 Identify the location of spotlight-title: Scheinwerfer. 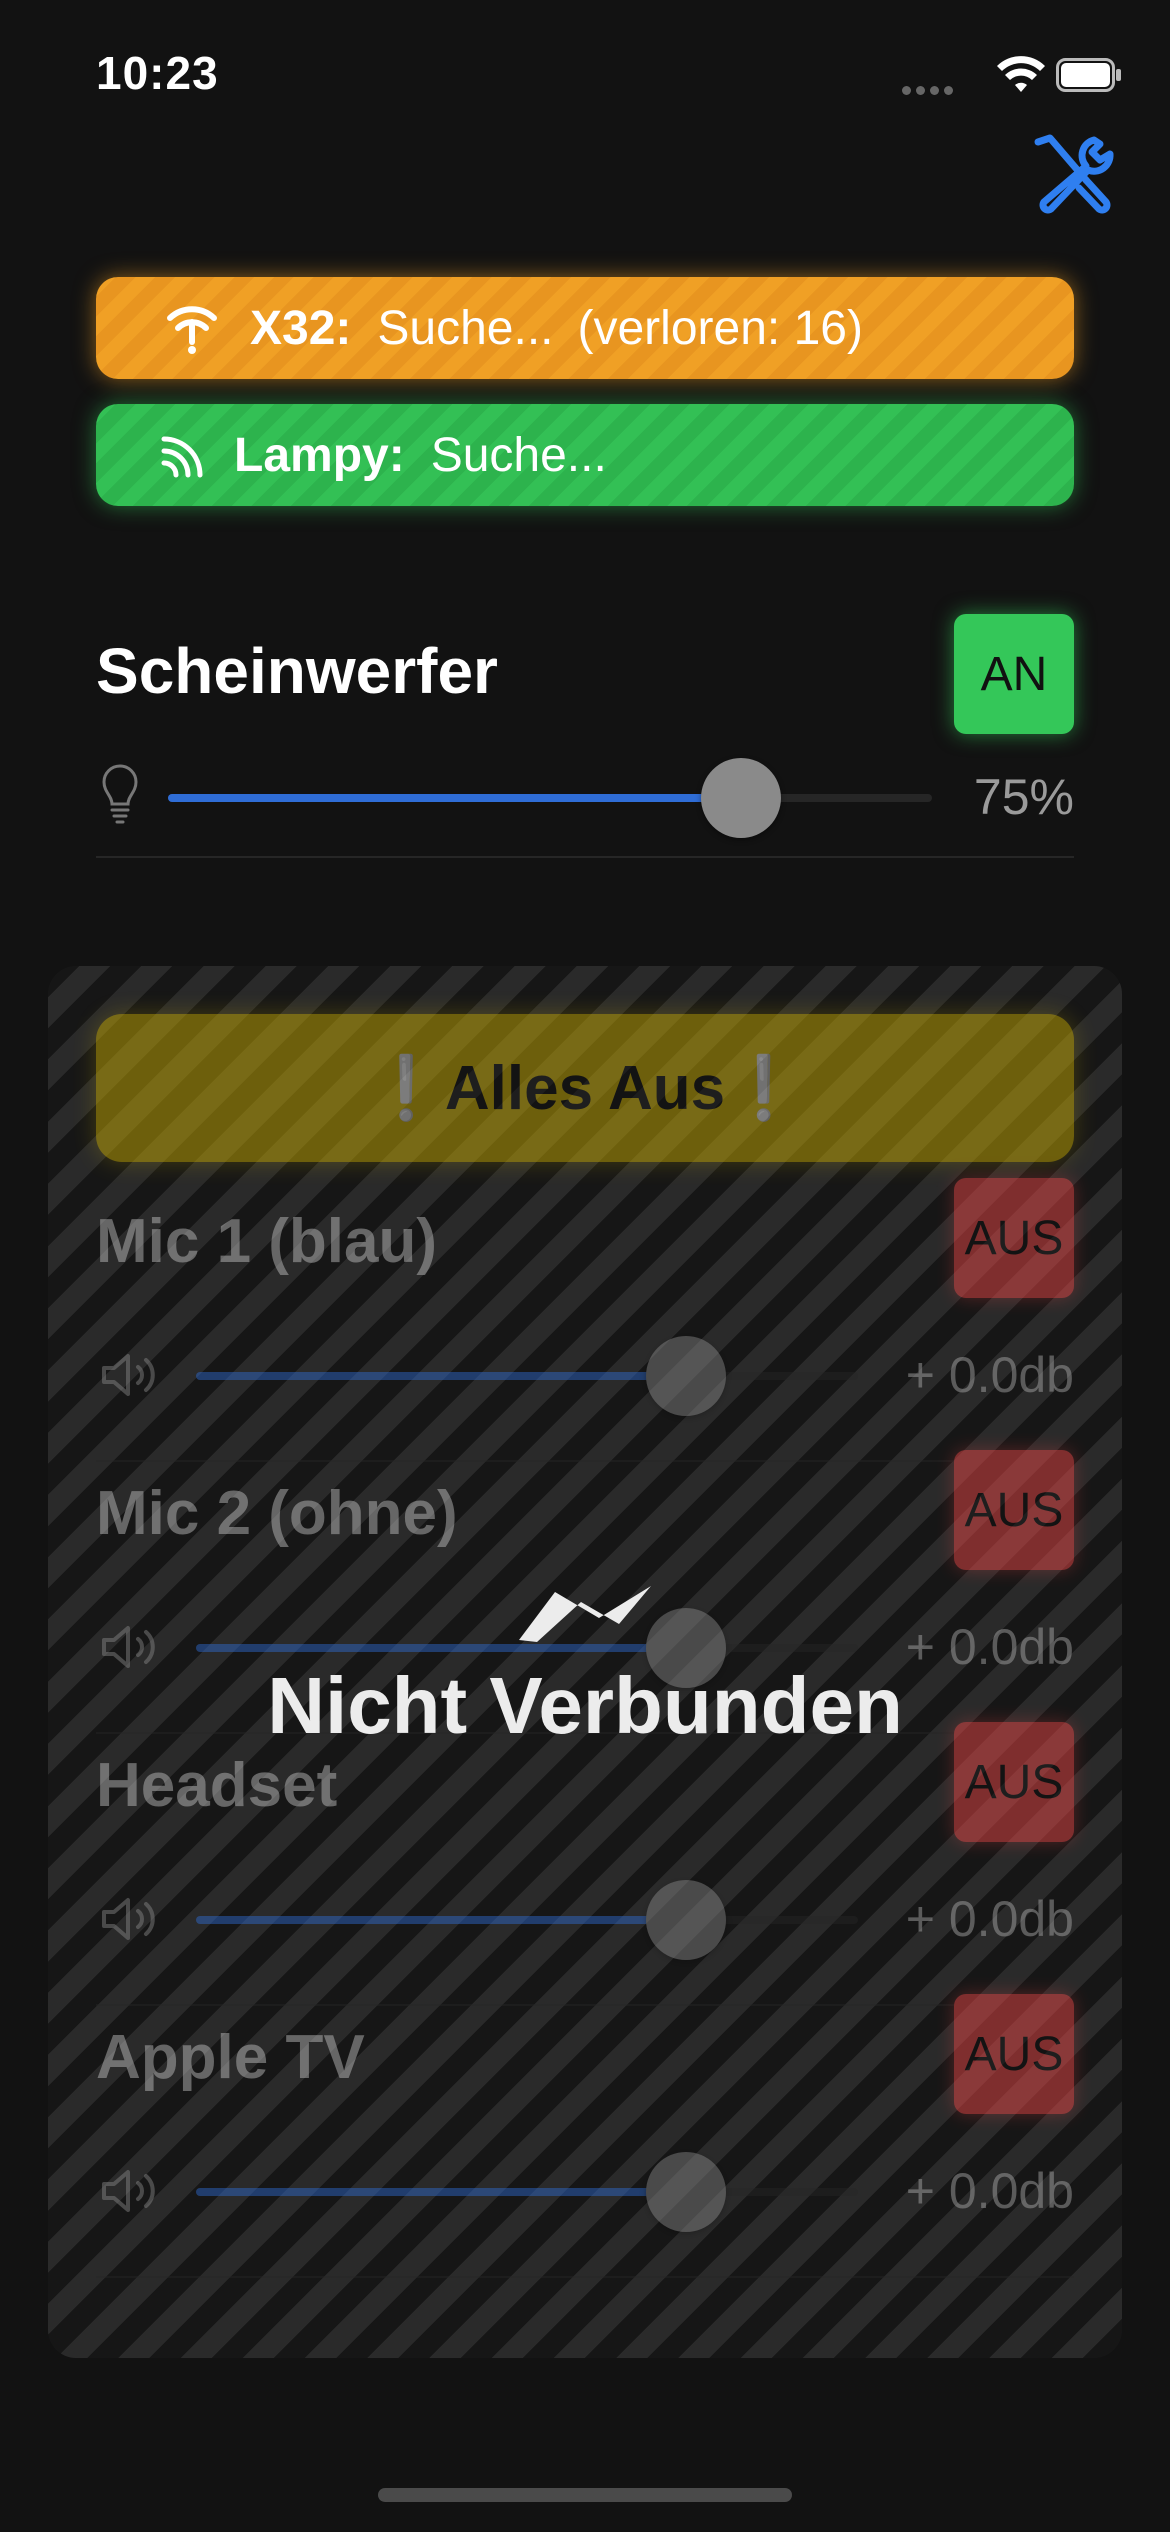
(297, 671).